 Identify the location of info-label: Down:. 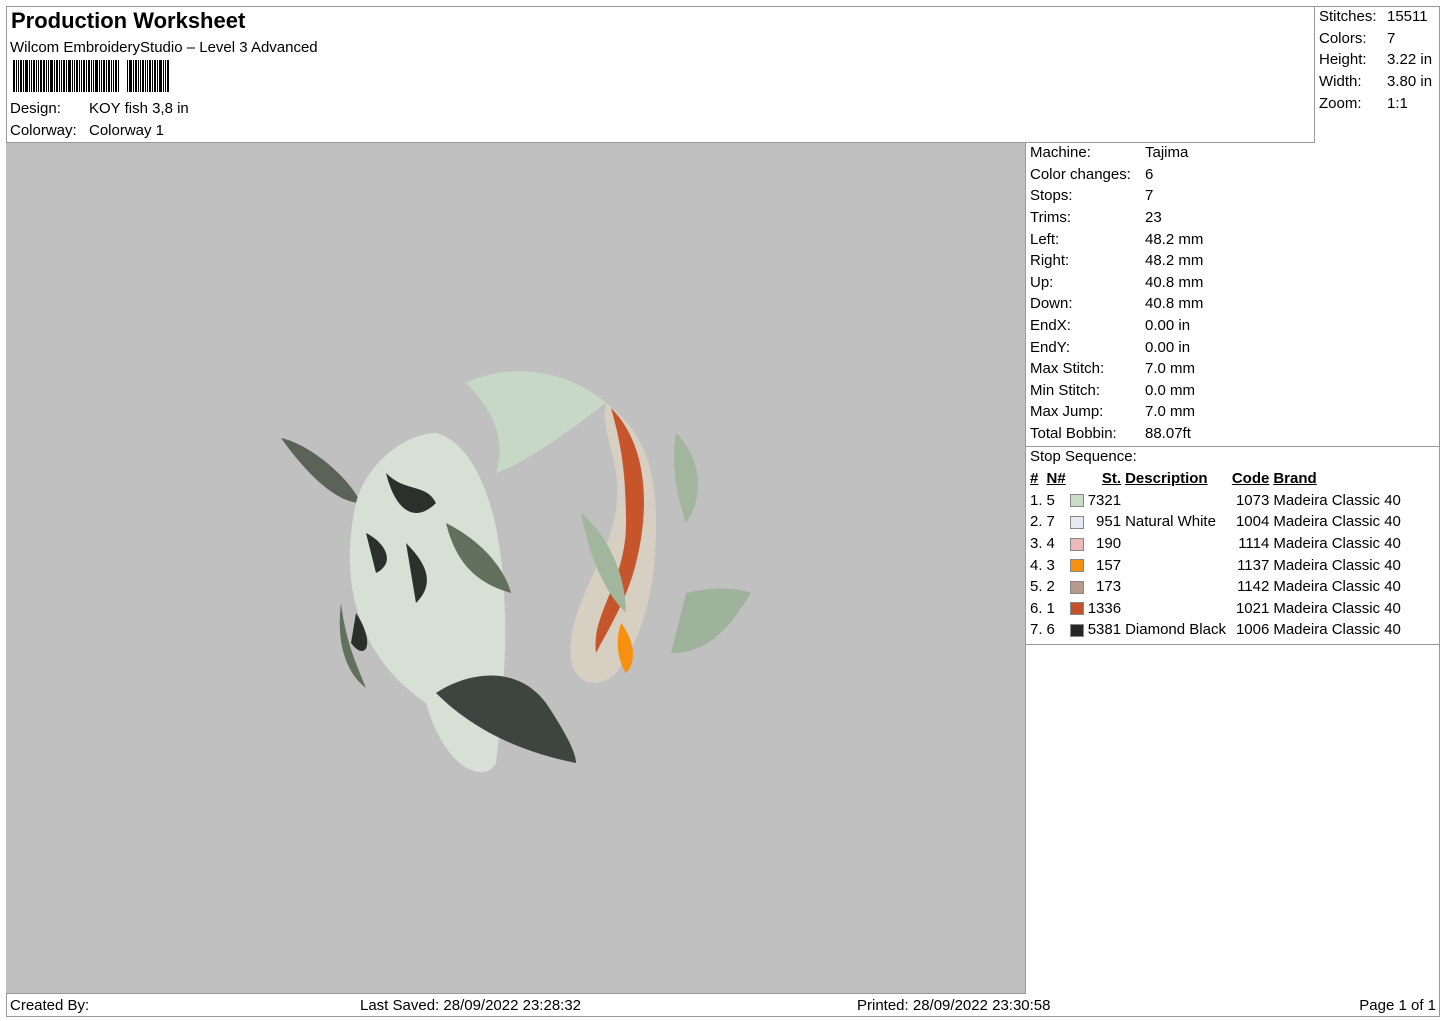
(1051, 304).